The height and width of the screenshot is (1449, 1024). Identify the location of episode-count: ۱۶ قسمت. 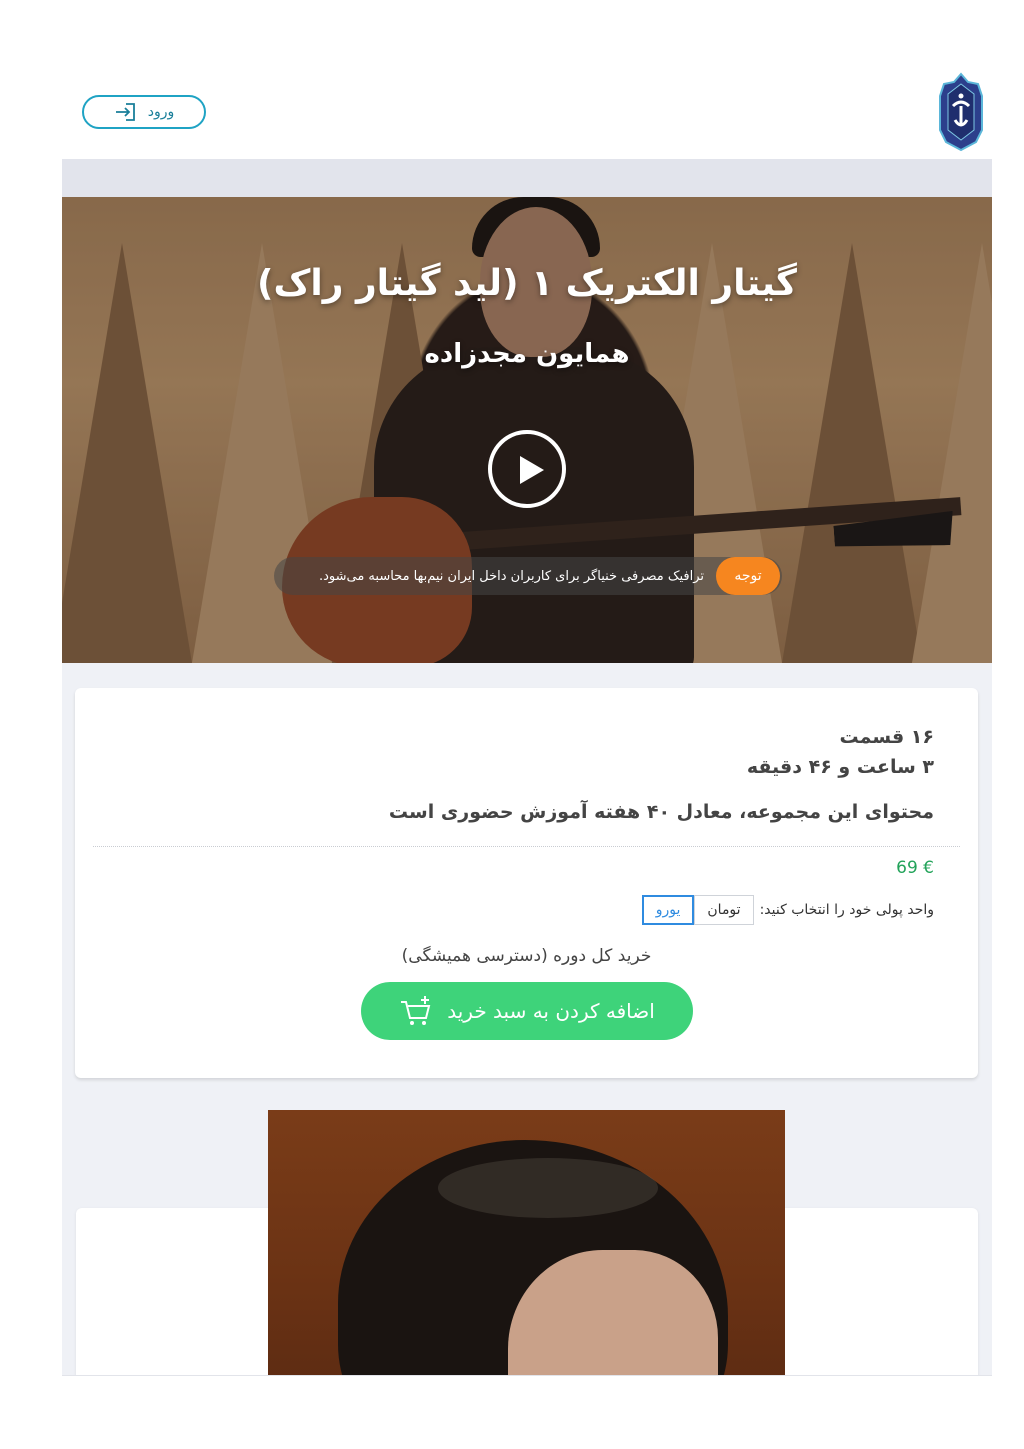
(886, 737).